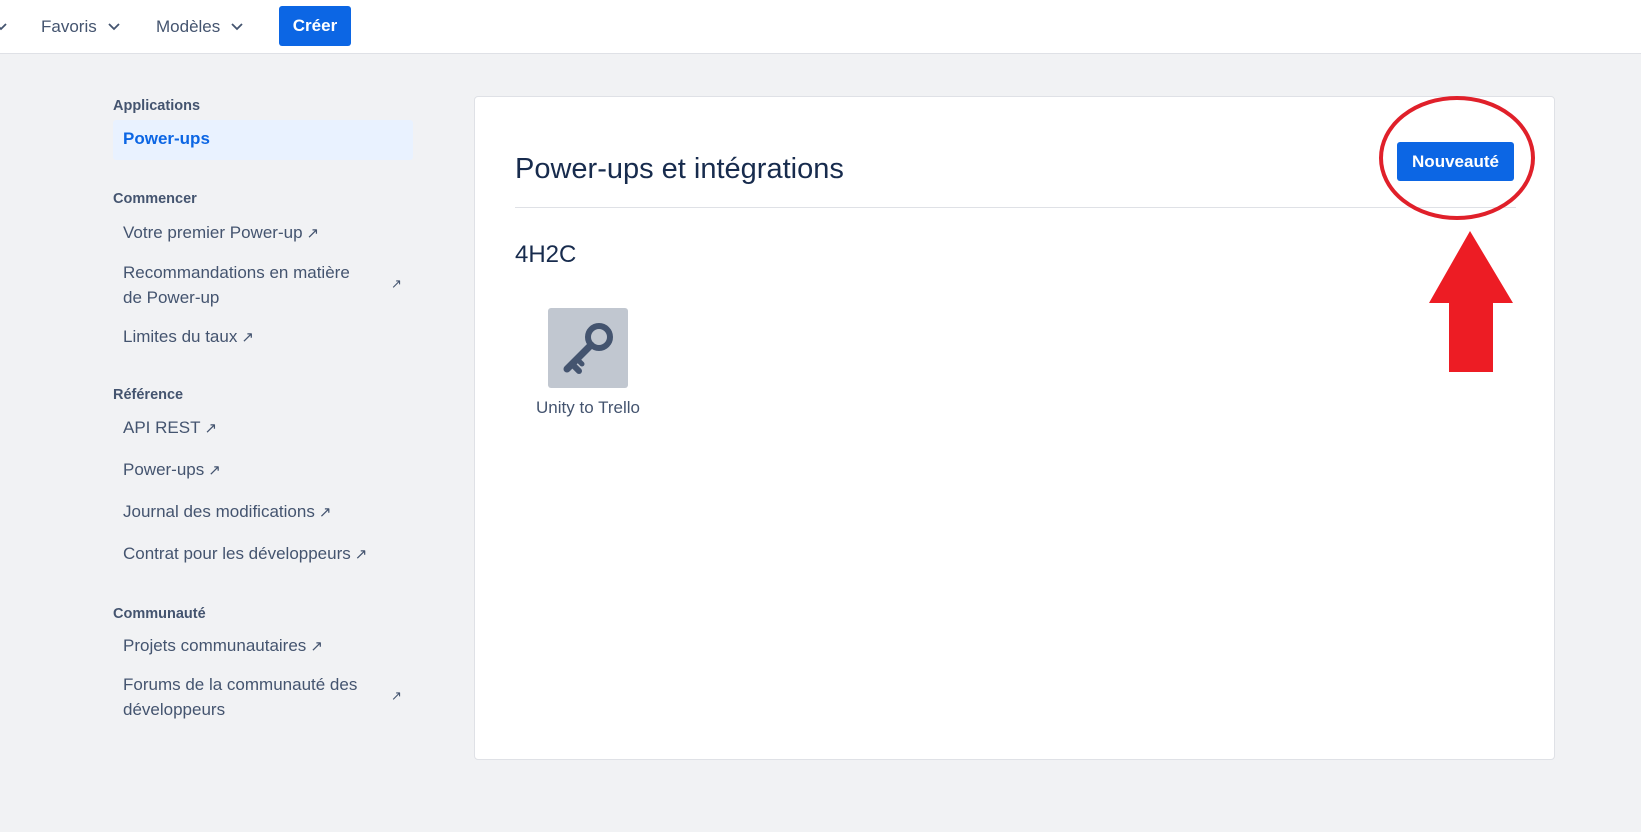  Describe the element at coordinates (237, 553) in the screenshot. I see `sidebar-item-label: Contrat pour les développeurs` at that location.